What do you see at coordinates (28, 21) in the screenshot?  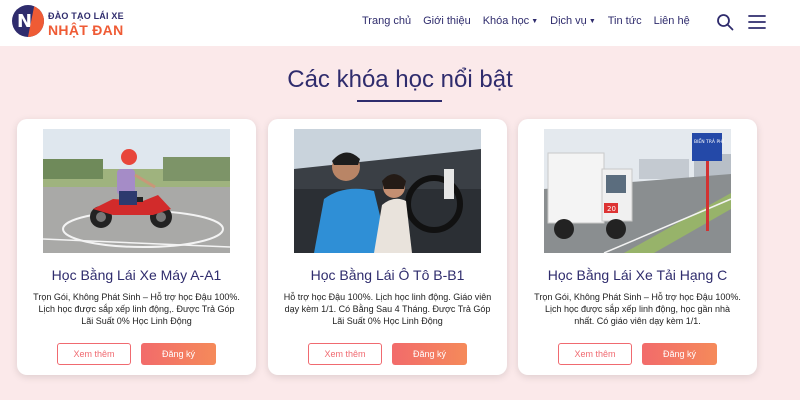 I see `logo-mark-icon: N` at bounding box center [28, 21].